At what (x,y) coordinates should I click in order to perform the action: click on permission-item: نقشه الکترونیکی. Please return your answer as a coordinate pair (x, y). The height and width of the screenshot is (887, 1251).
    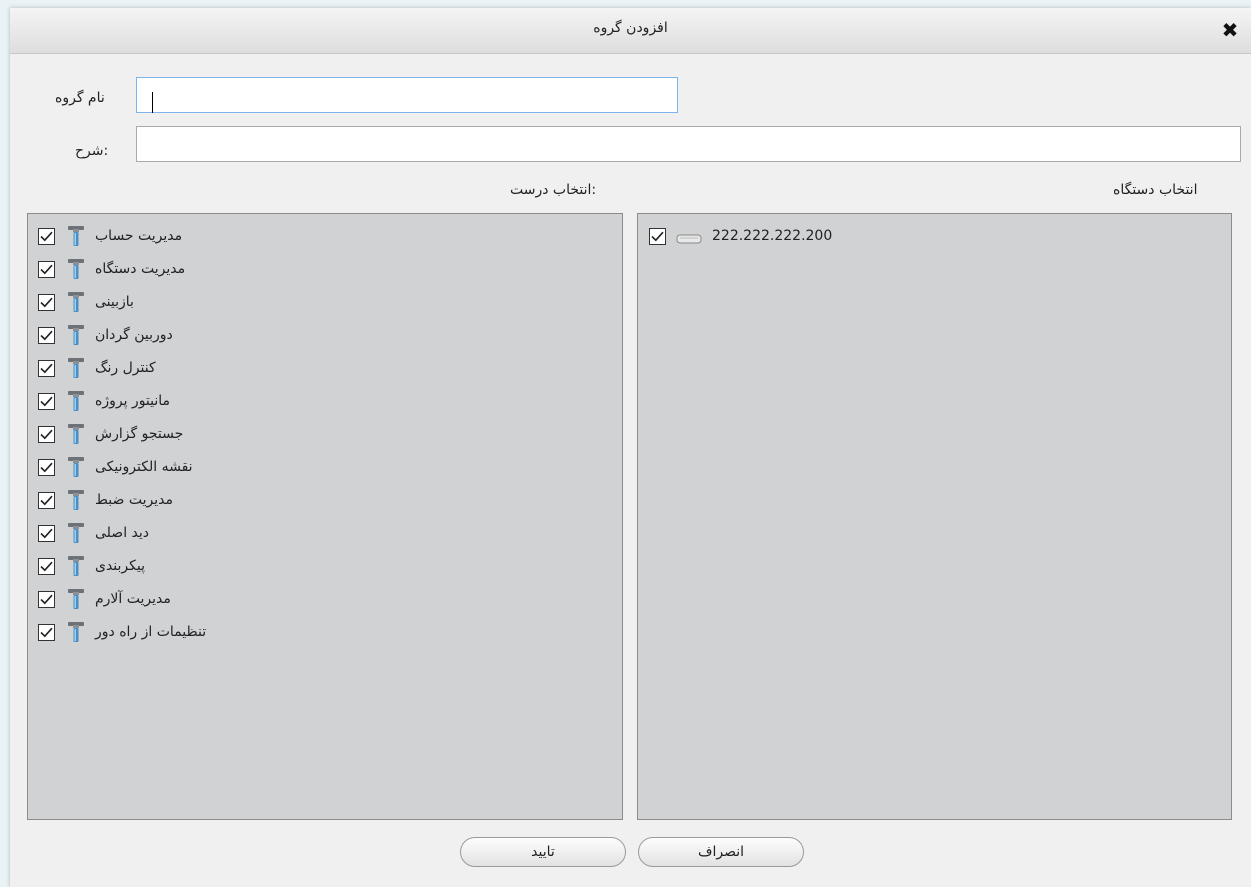
    Looking at the image, I should click on (115, 467).